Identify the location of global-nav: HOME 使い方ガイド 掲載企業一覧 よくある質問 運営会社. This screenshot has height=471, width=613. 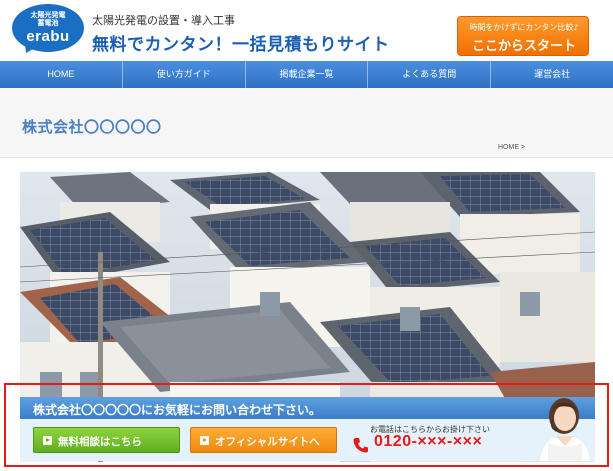
(306, 74).